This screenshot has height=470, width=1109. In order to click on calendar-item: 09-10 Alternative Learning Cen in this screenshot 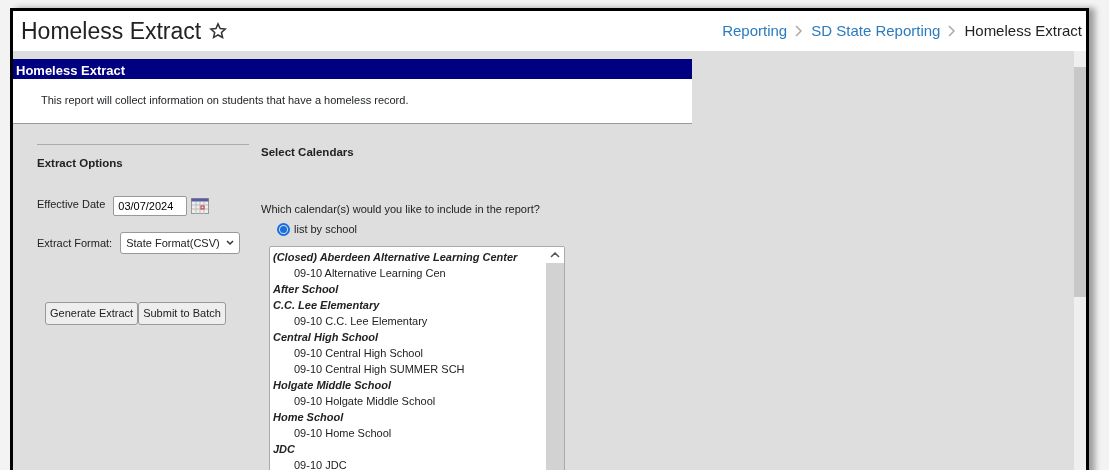, I will do `click(370, 272)`.